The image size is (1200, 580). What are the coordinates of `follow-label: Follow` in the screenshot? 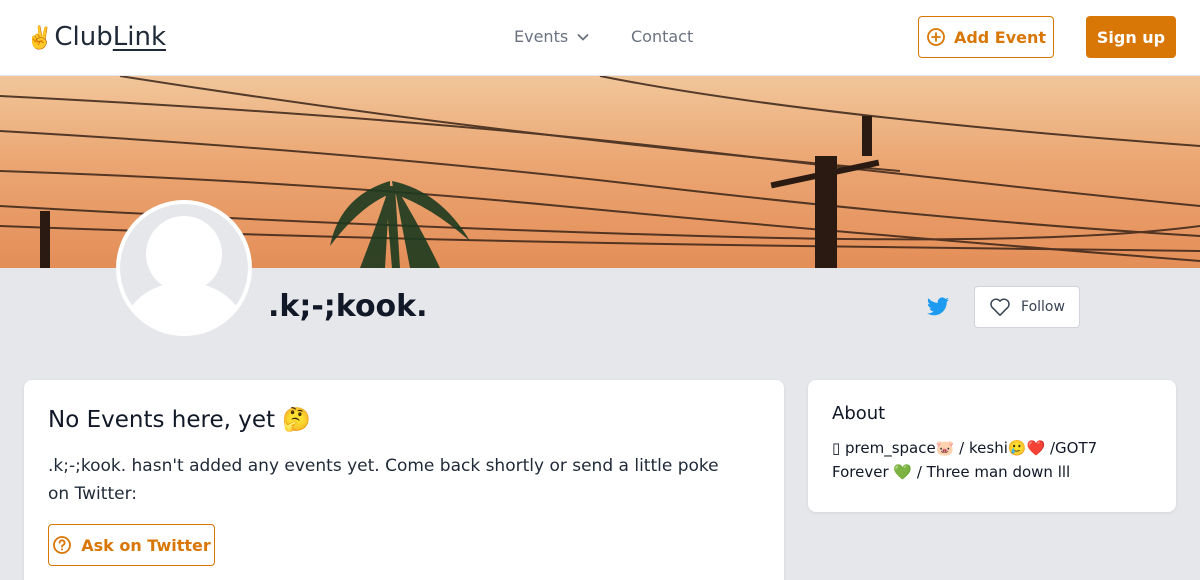 It's located at (1043, 307).